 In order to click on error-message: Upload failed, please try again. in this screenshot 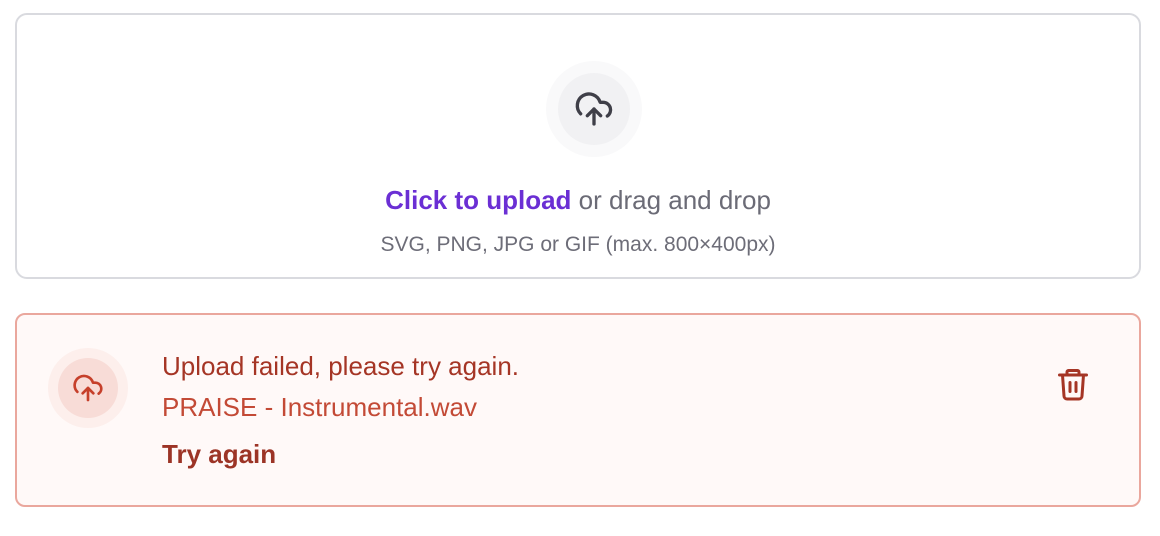, I will do `click(341, 366)`.